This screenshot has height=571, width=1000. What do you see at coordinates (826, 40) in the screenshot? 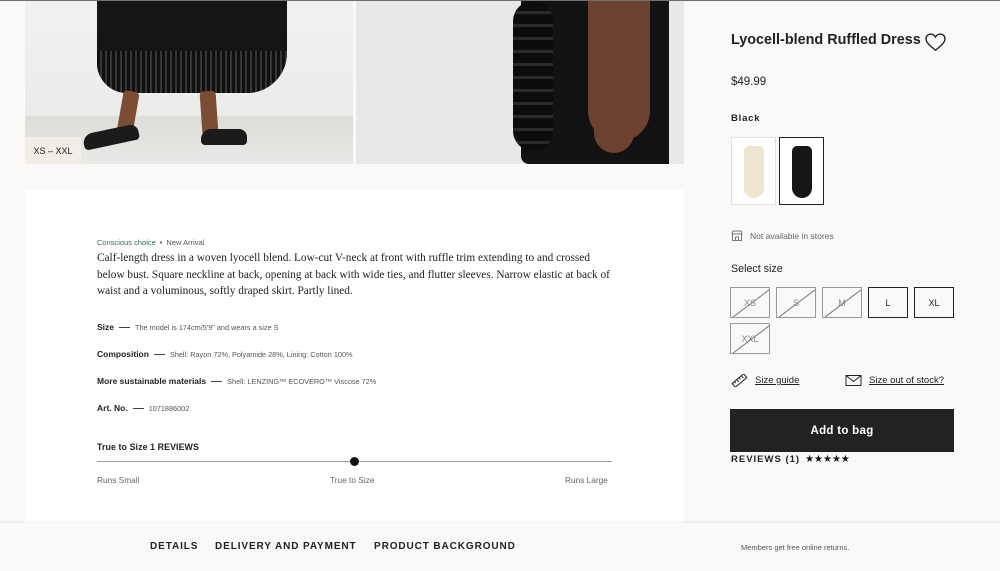
I see `product-title: Lyocell-blend Ruffled Dress` at bounding box center [826, 40].